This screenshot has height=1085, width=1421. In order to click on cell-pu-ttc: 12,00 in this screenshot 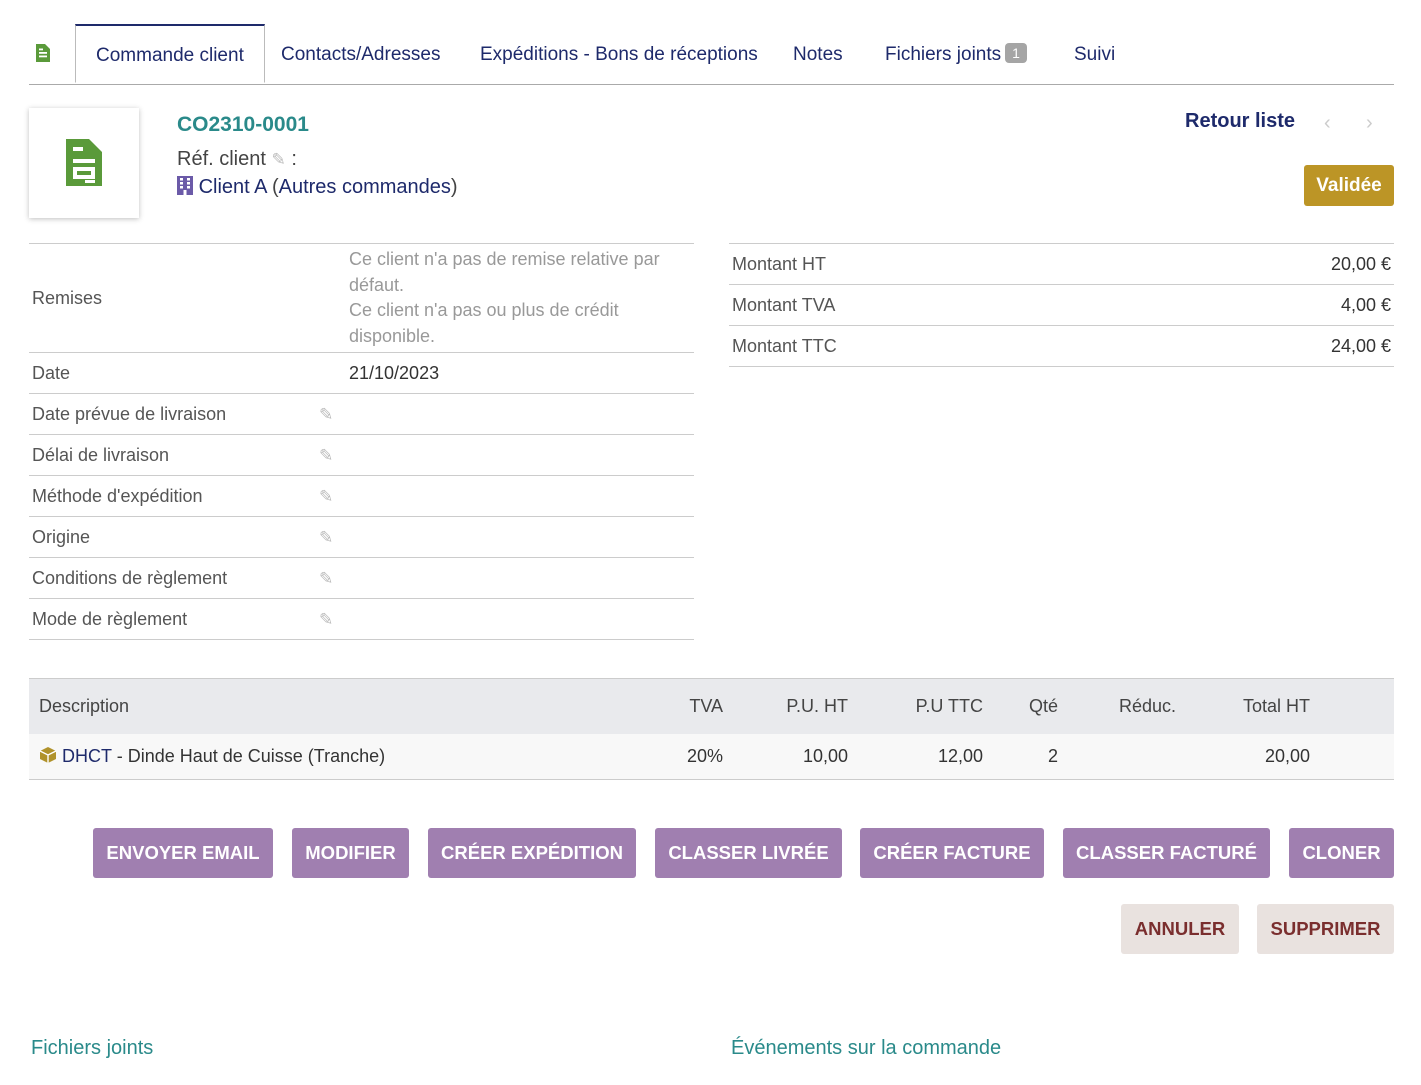, I will do `click(916, 757)`.